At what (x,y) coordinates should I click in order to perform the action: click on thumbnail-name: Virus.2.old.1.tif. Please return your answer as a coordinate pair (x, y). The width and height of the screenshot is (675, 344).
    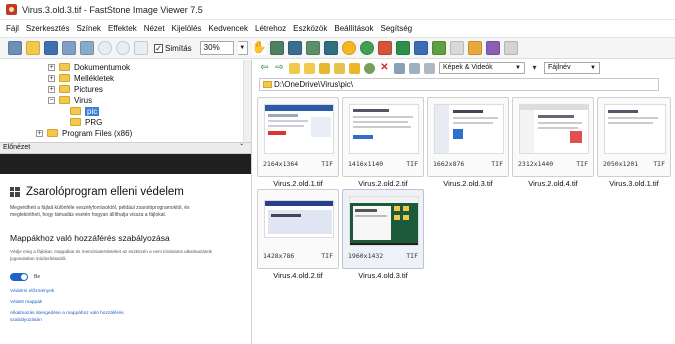
    Looking at the image, I should click on (298, 183).